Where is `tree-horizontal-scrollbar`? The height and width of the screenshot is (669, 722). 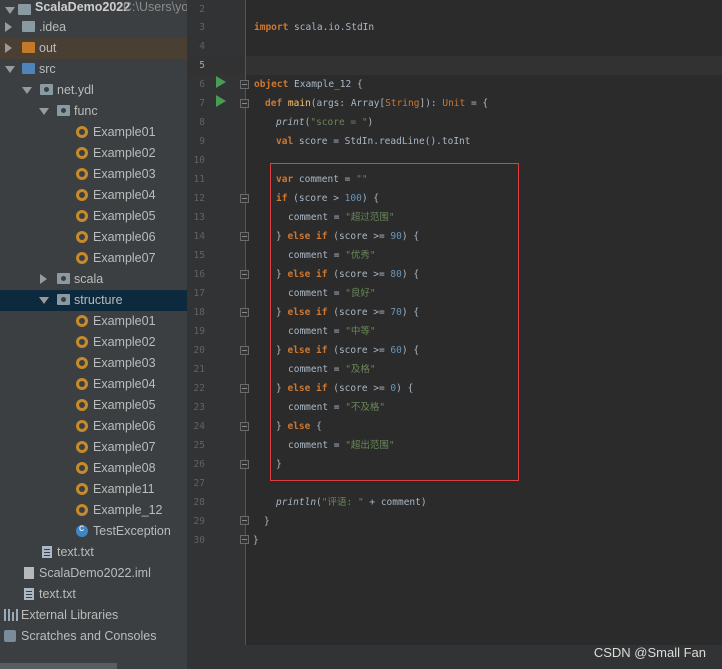 tree-horizontal-scrollbar is located at coordinates (58, 666).